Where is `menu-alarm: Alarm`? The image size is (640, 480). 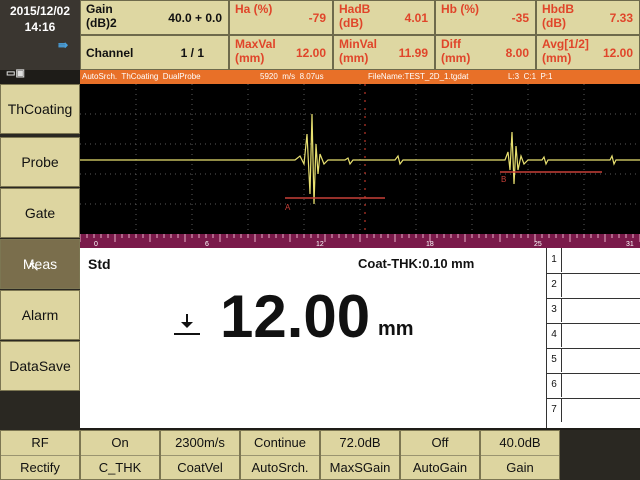
menu-alarm: Alarm is located at coordinates (40, 315).